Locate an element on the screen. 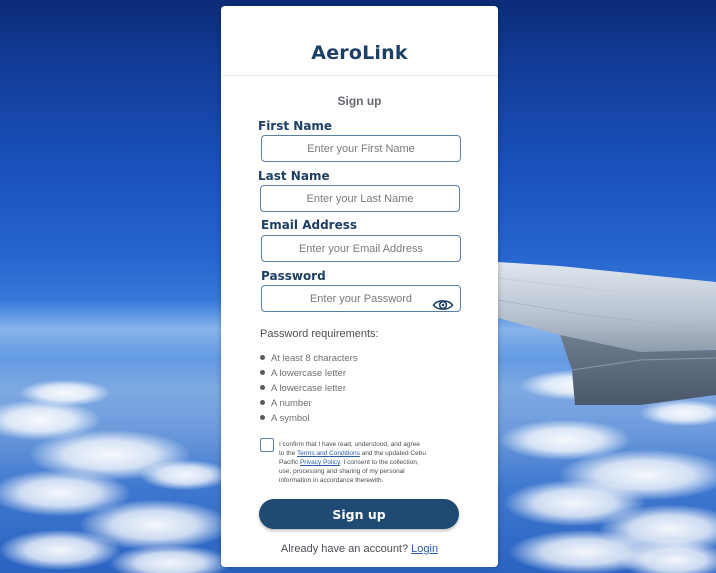 The height and width of the screenshot is (573, 716). header-divider is located at coordinates (359, 75).